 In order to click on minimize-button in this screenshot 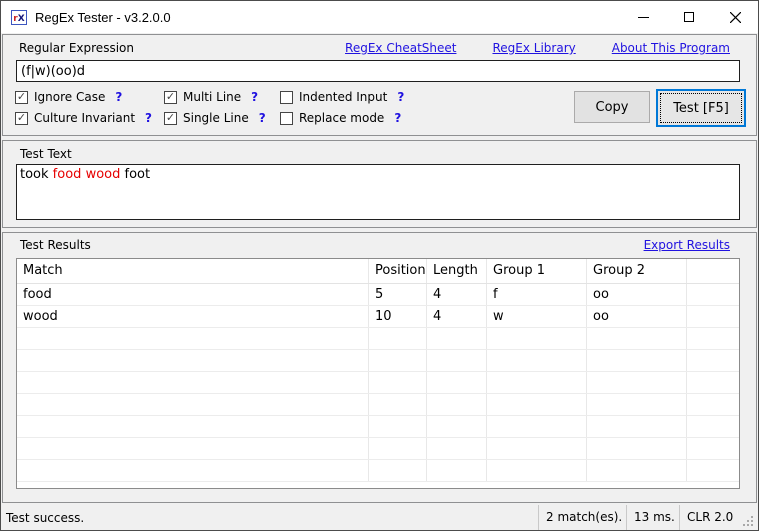, I will do `click(643, 17)`.